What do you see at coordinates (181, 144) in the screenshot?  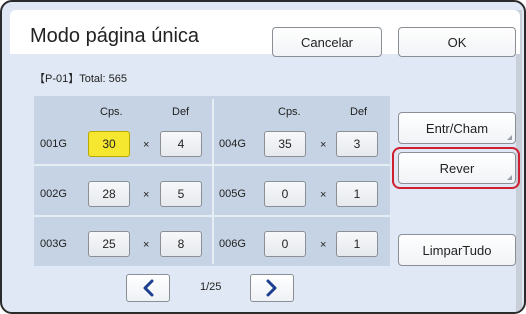 I see `sets-cell-001g: 4` at bounding box center [181, 144].